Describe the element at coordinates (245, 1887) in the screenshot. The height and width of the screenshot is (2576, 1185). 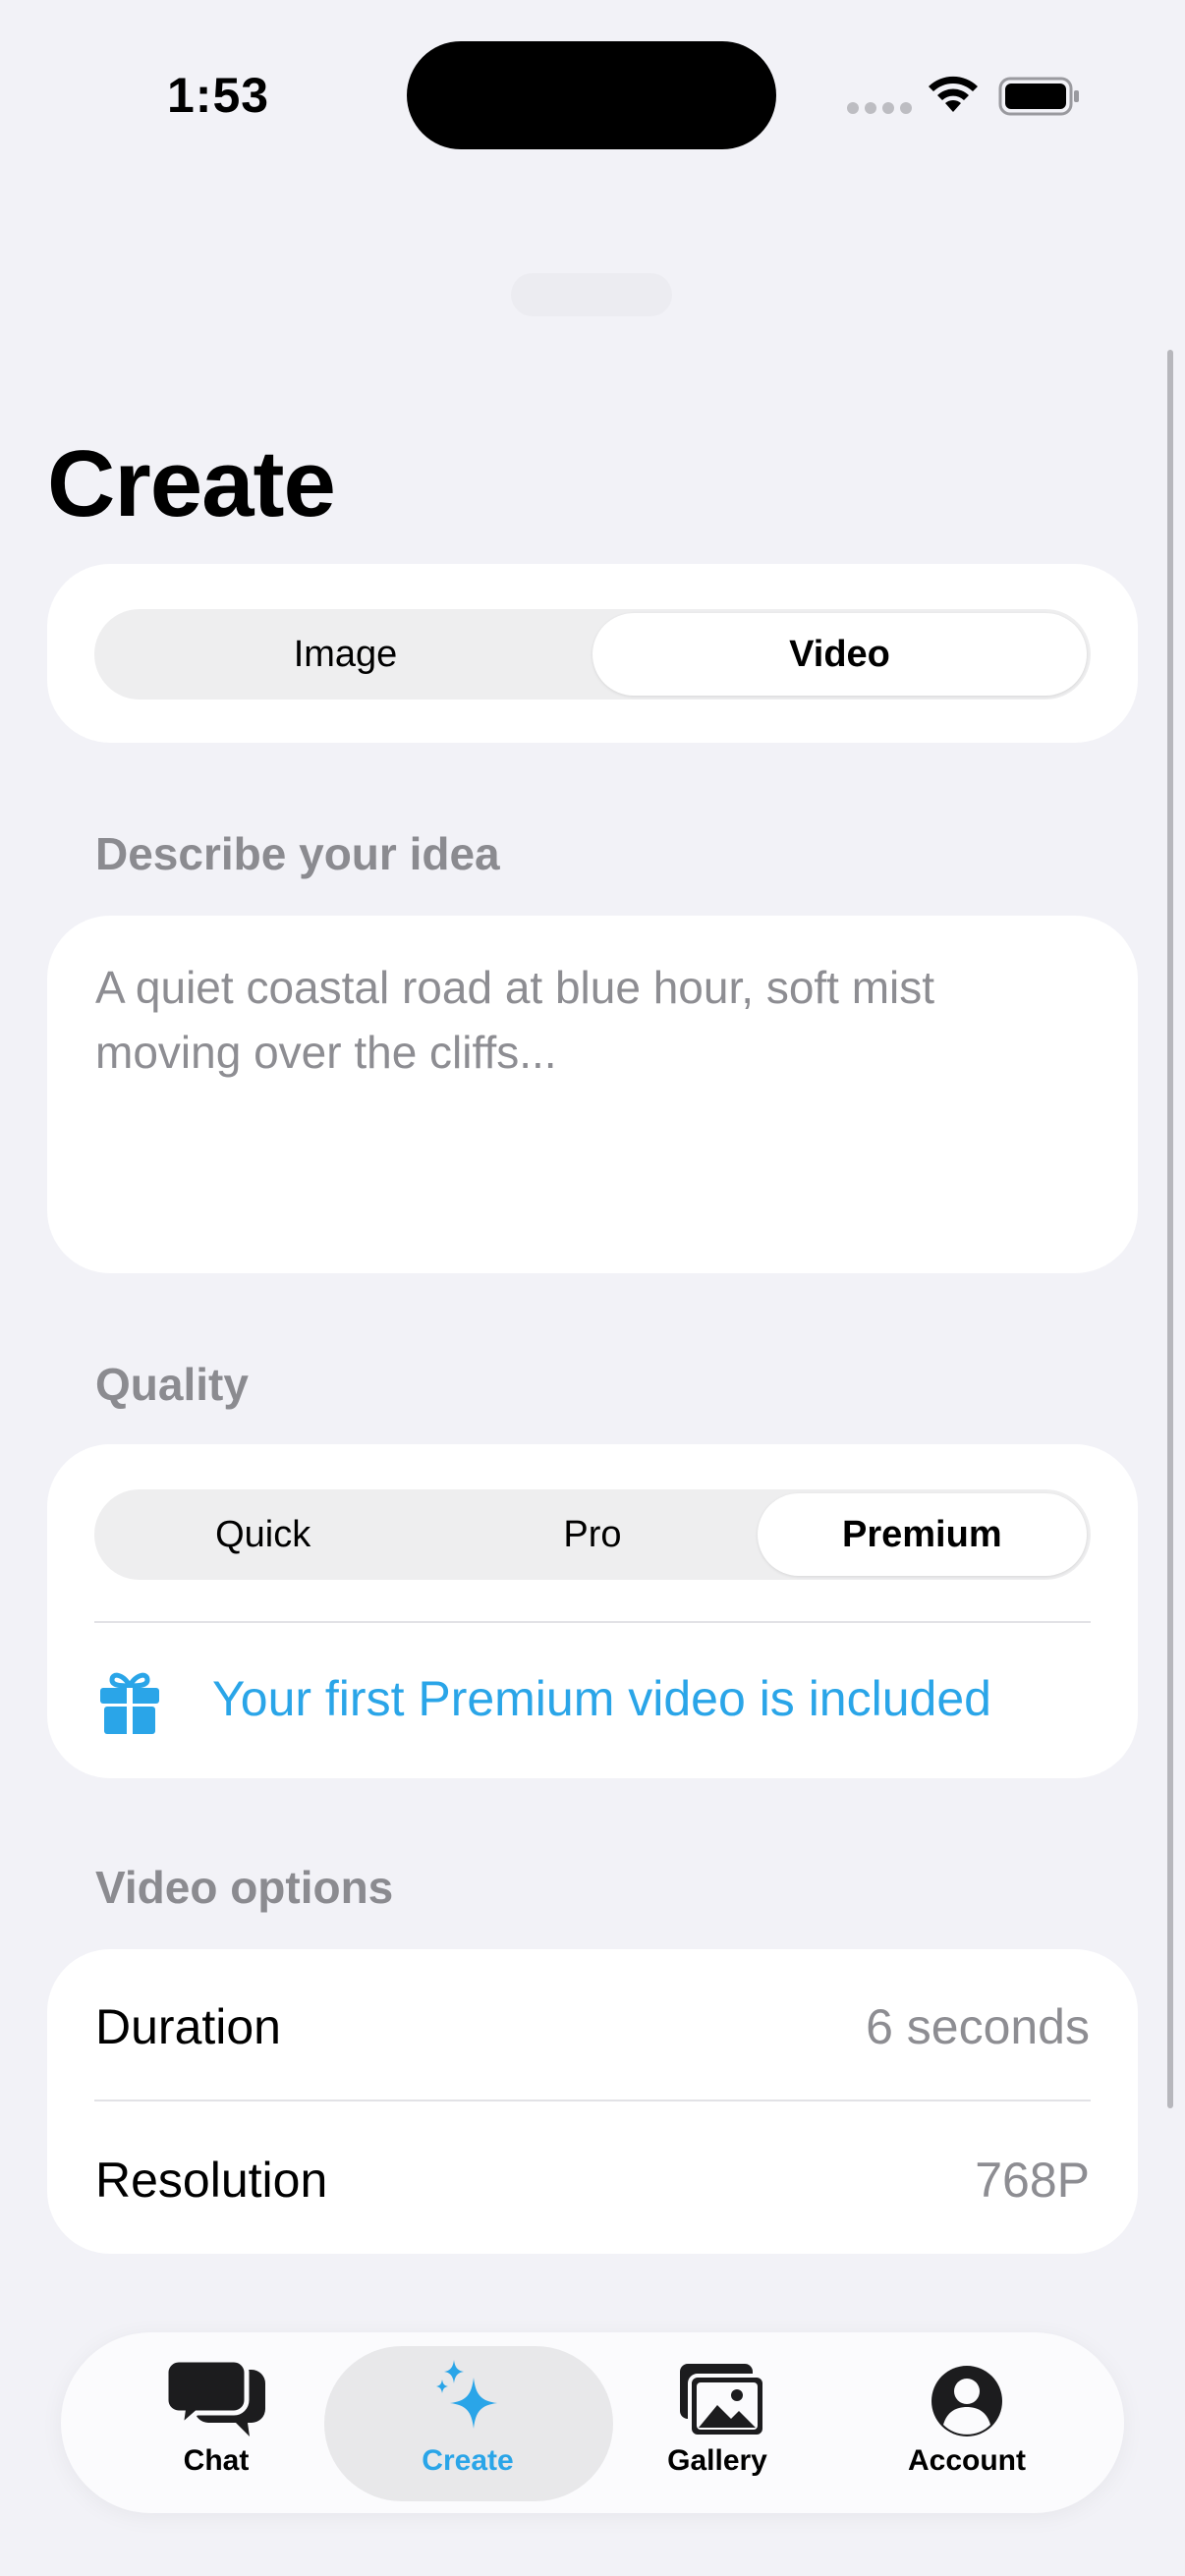
I see `video-options-label: Video options` at that location.